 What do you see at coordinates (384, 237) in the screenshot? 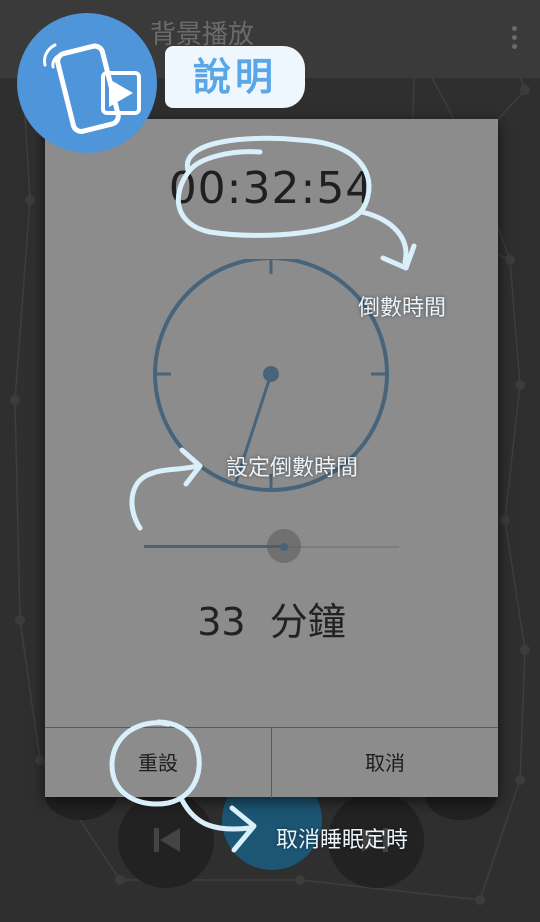
I see `countdown-arrow-line` at bounding box center [384, 237].